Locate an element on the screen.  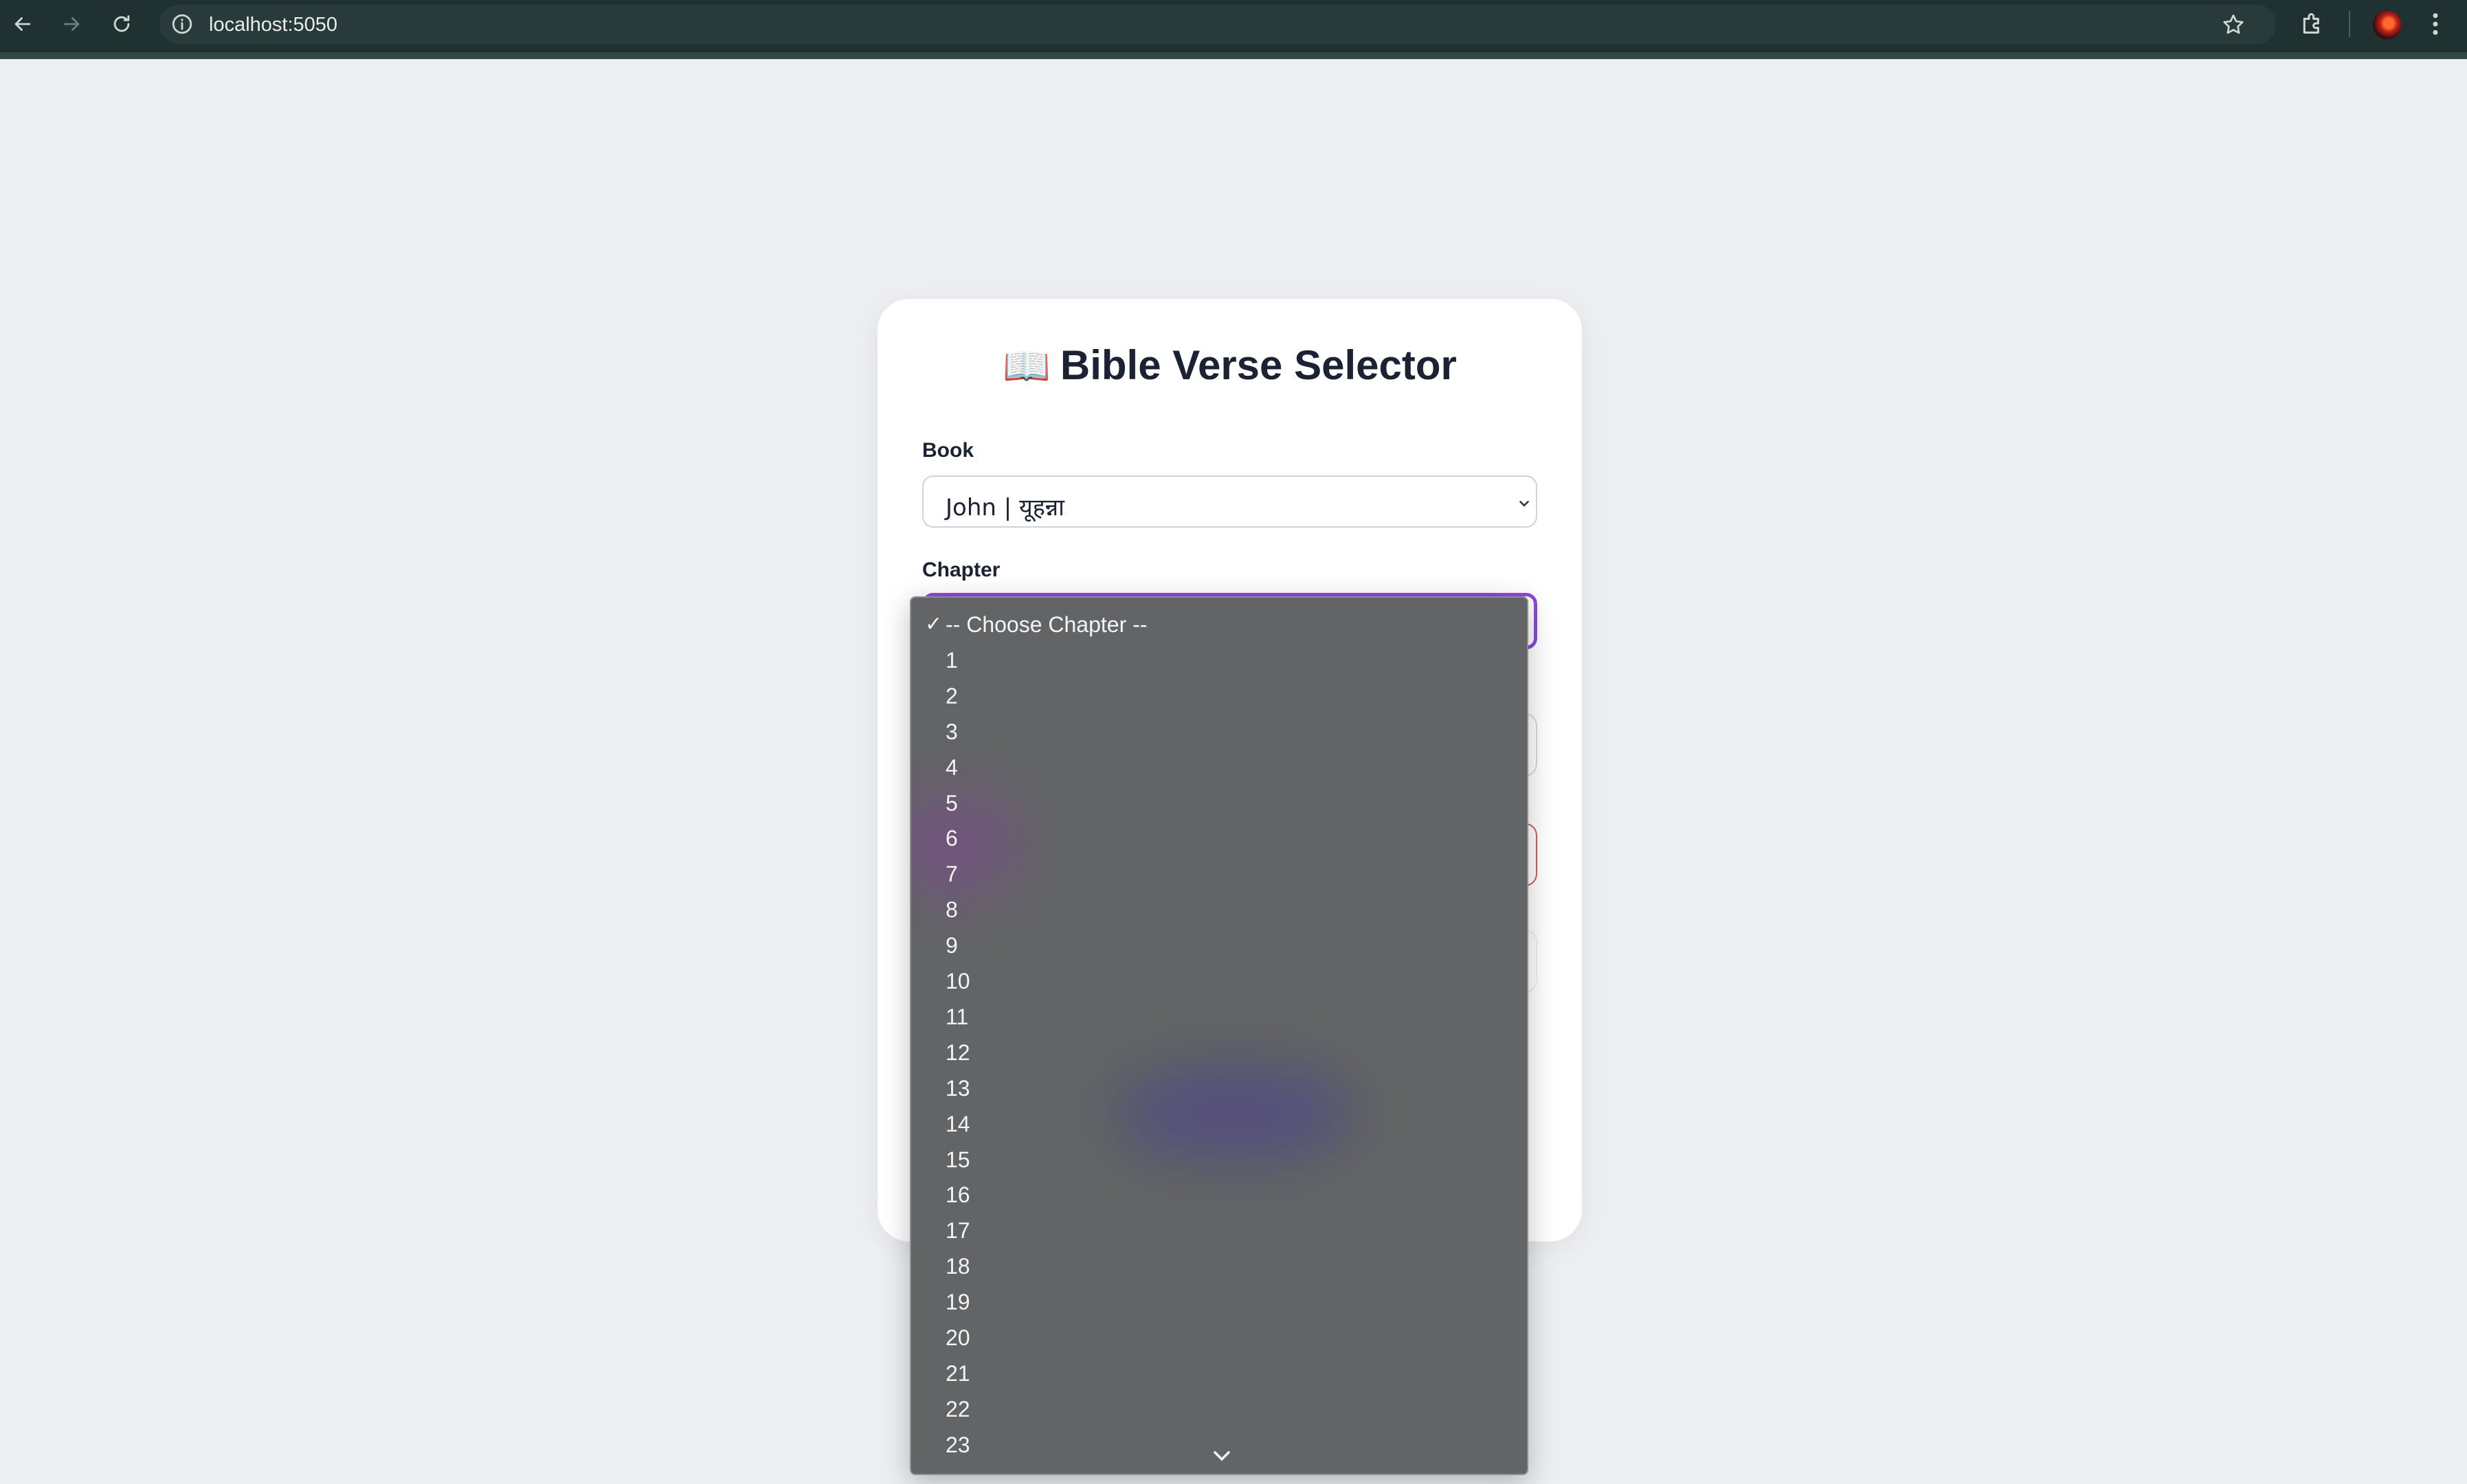
page-title: 📖 Bible Verse Selector is located at coordinates (1230, 365).